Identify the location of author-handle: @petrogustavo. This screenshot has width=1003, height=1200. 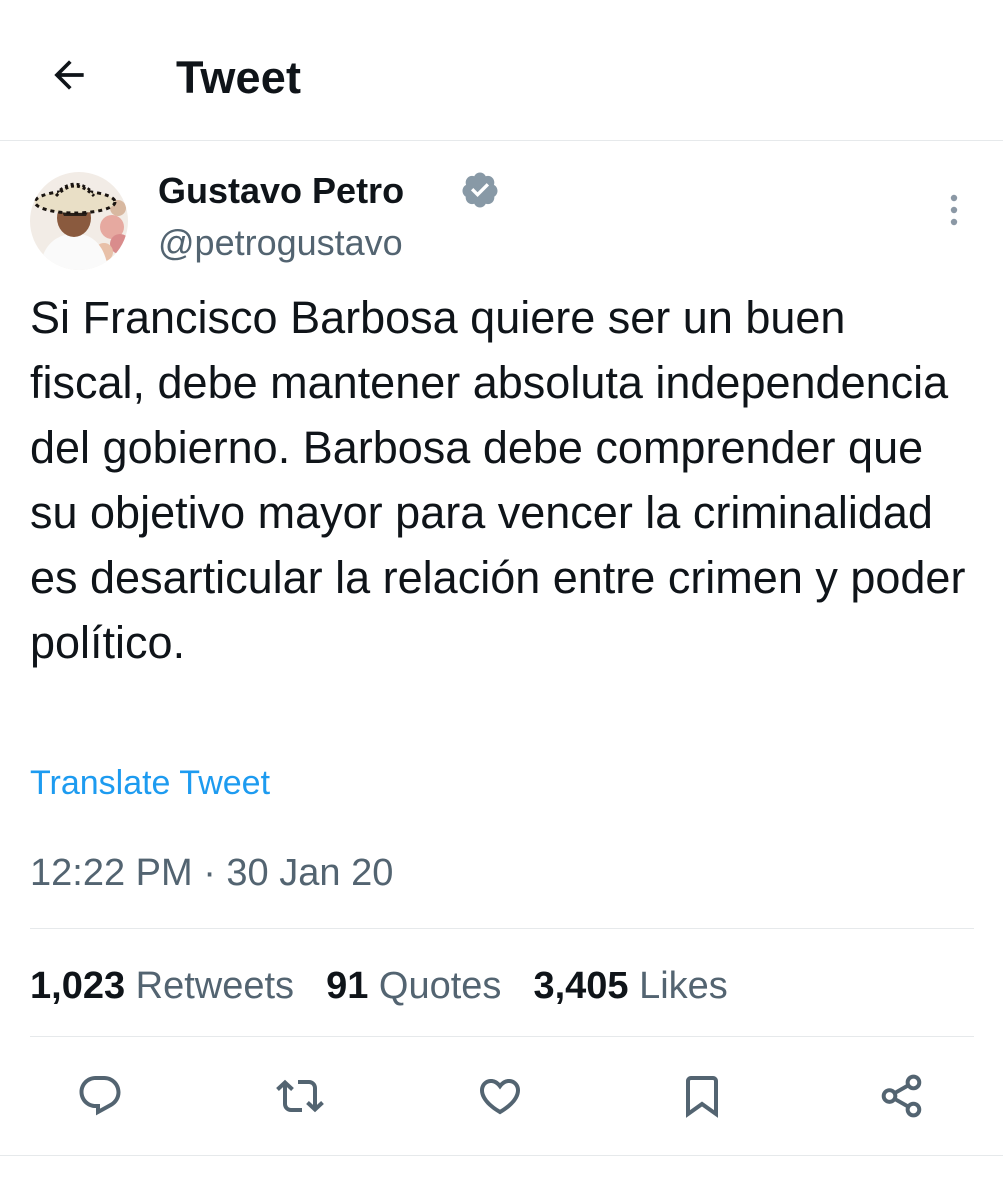
(280, 243).